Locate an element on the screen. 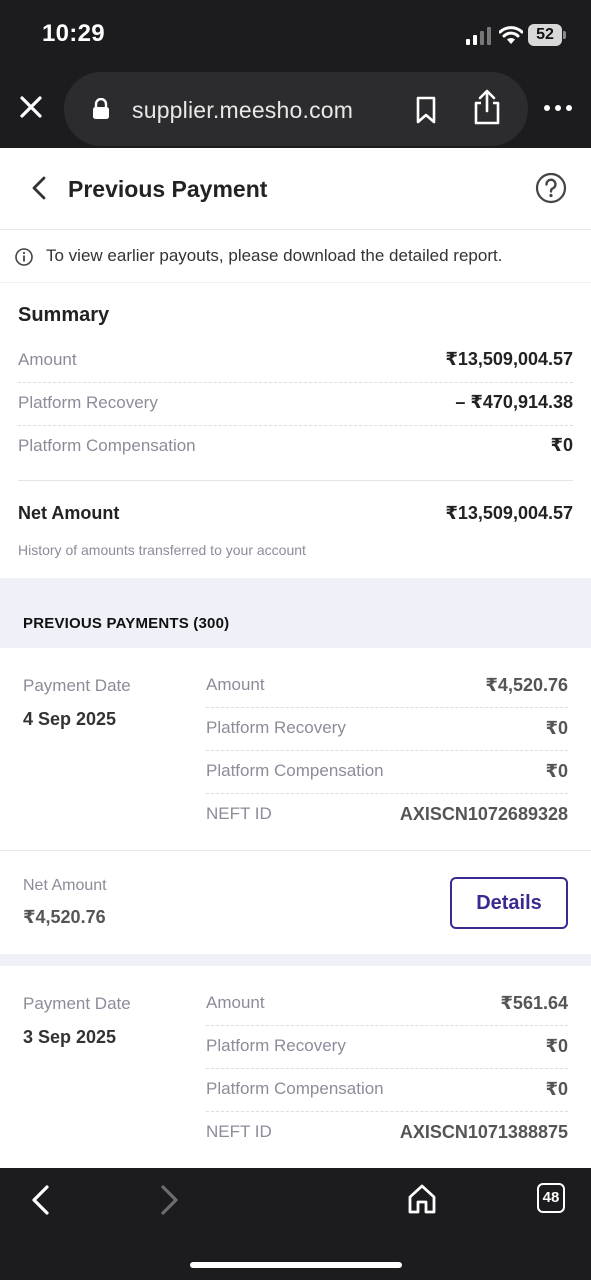 This screenshot has height=1280, width=591. summary-divider is located at coordinates (295, 480).